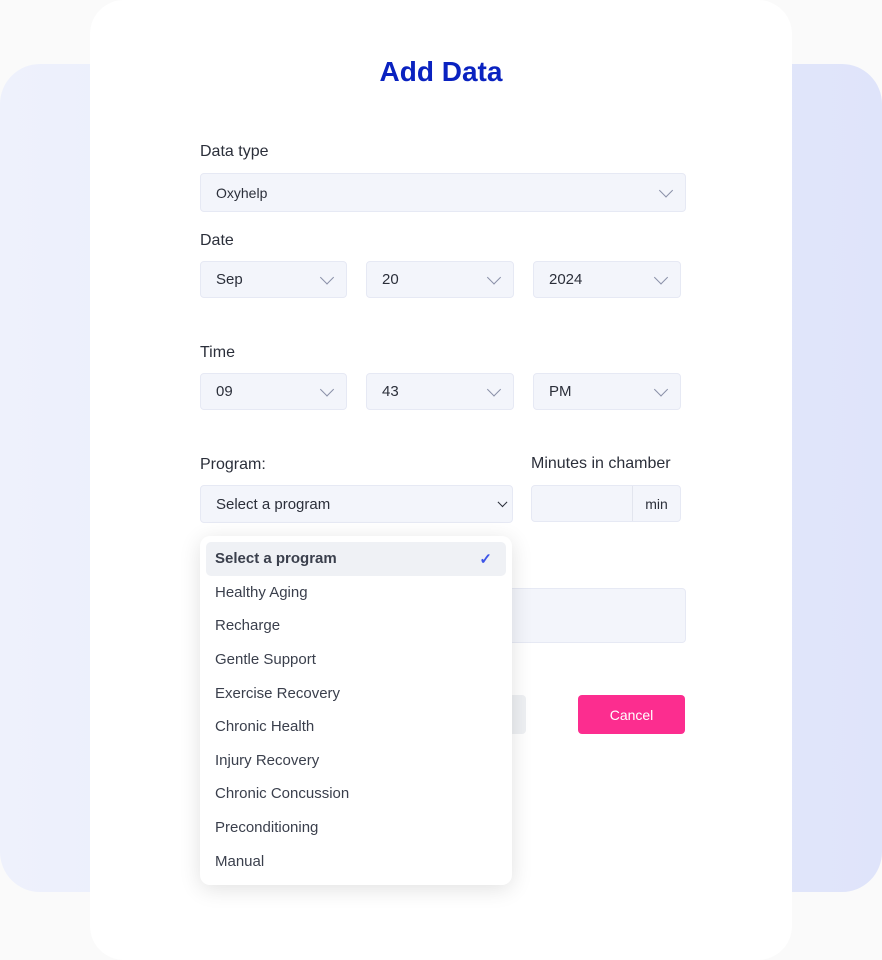 This screenshot has width=882, height=960. I want to click on date-label: Date, so click(217, 240).